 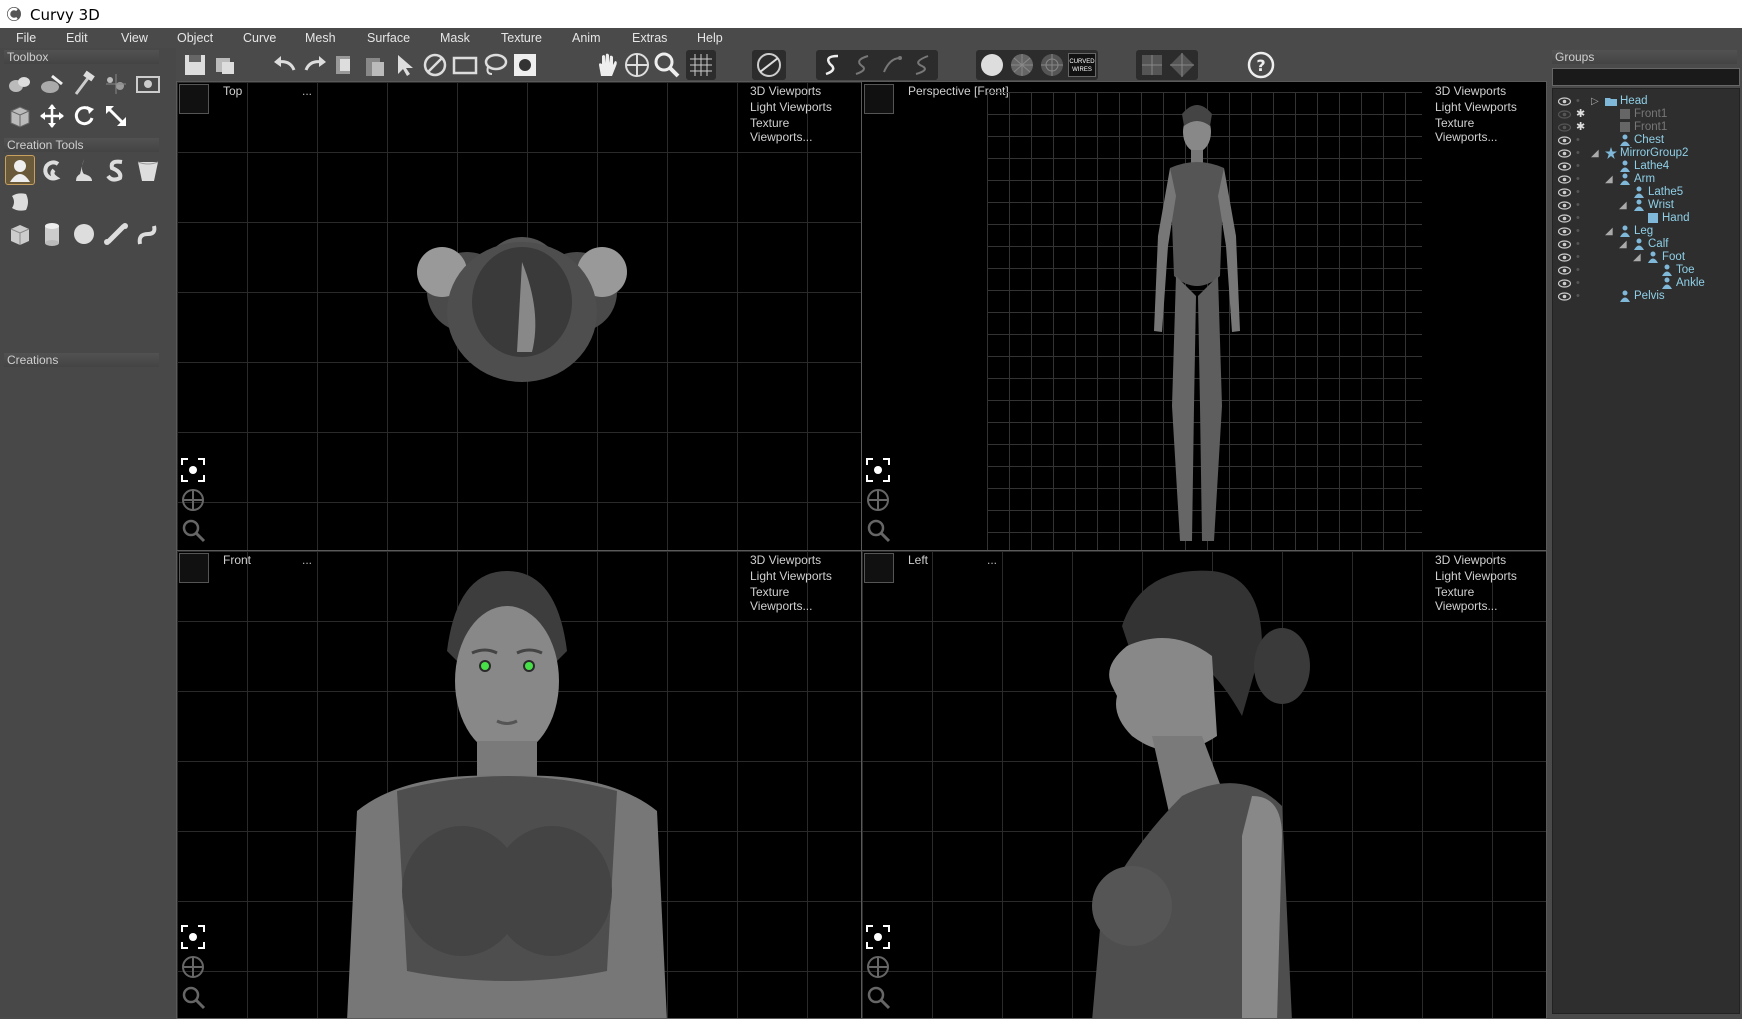 What do you see at coordinates (1645, 179) in the screenshot?
I see `tree-item: • ◢ Arm` at bounding box center [1645, 179].